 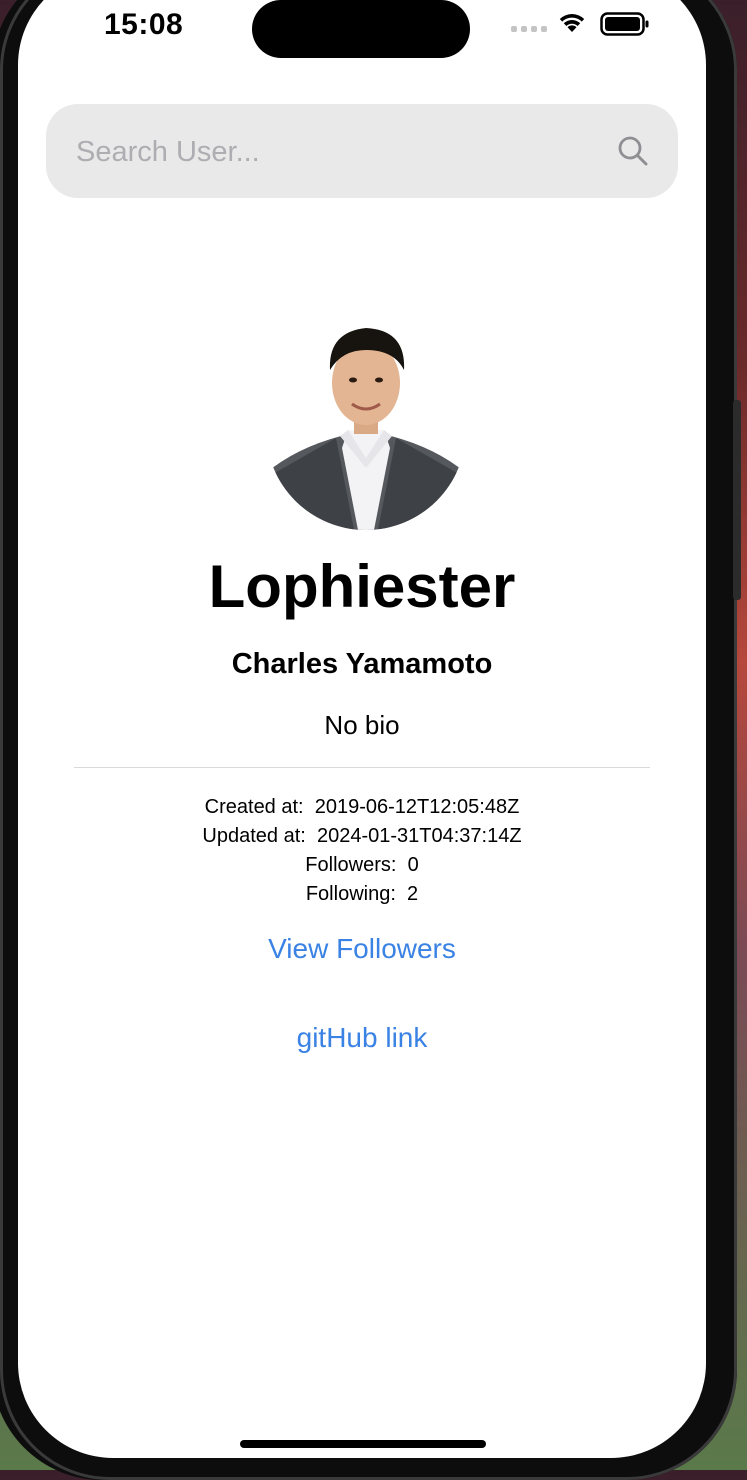 What do you see at coordinates (413, 865) in the screenshot?
I see `followers-value: 0` at bounding box center [413, 865].